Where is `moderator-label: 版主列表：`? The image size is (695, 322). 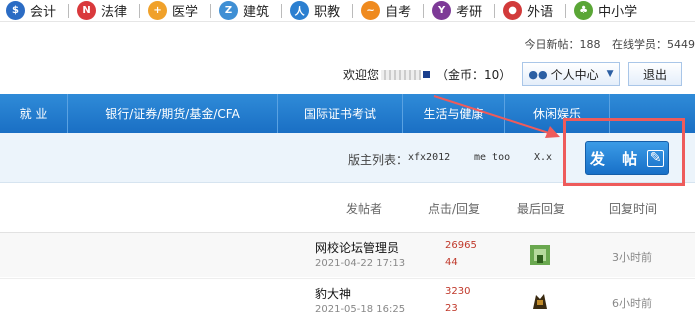 moderator-label: 版主列表： is located at coordinates (378, 160).